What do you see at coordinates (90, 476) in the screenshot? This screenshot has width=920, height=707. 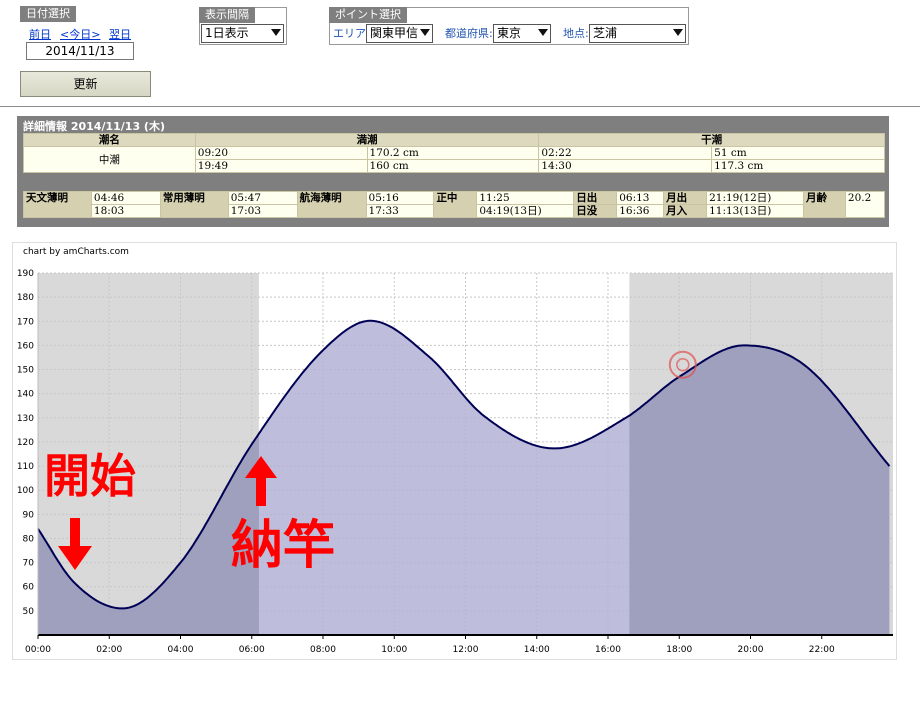 I see `start-annotation: 開始` at bounding box center [90, 476].